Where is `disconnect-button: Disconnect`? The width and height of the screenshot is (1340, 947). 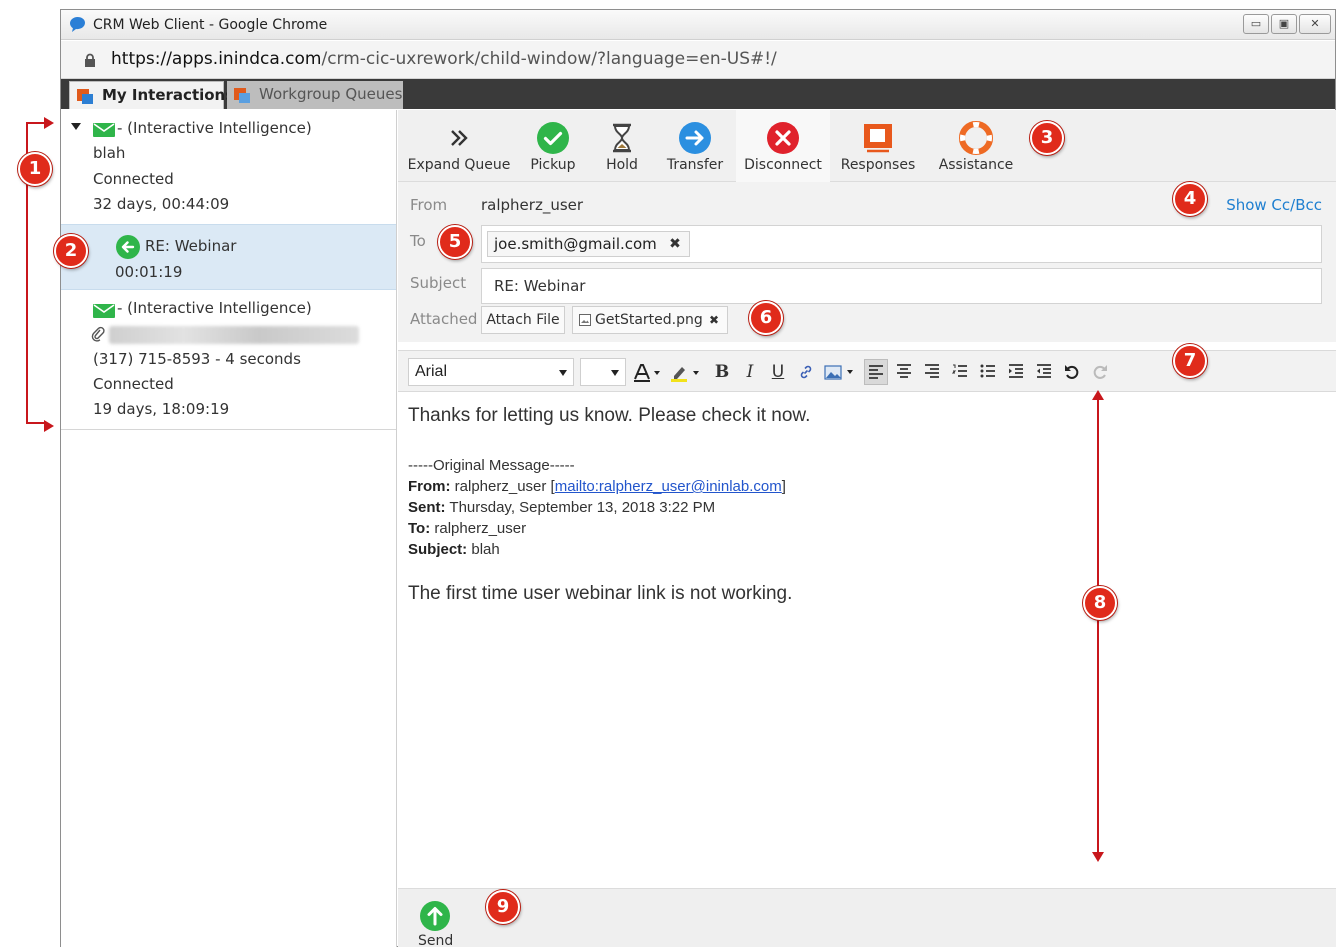 disconnect-button: Disconnect is located at coordinates (783, 146).